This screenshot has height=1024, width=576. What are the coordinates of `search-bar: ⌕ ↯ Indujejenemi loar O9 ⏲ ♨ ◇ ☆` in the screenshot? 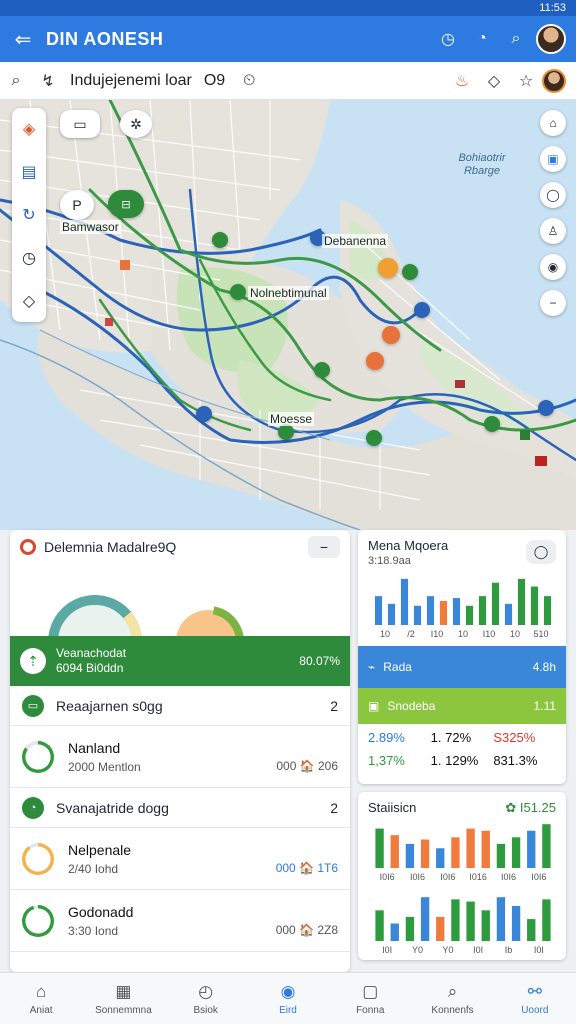 It's located at (288, 81).